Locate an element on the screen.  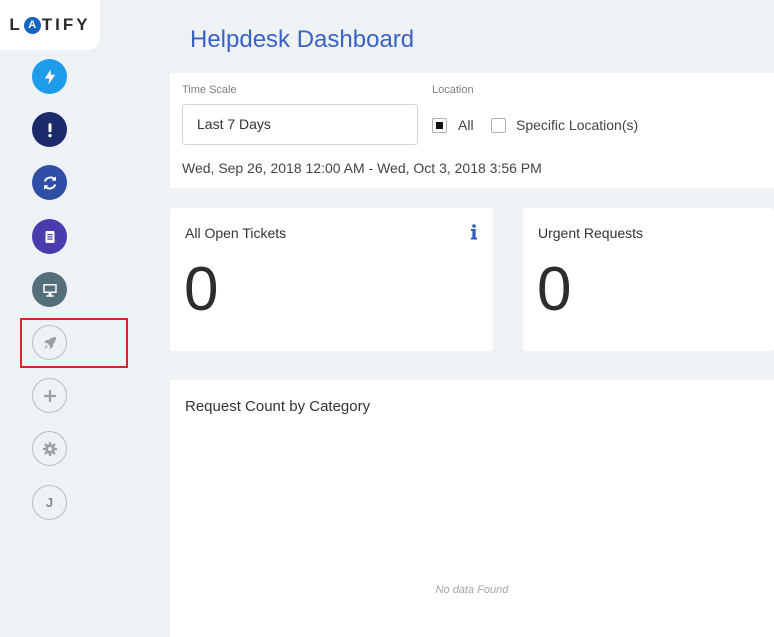
page-title: Helpdesk Dashboard is located at coordinates (302, 39).